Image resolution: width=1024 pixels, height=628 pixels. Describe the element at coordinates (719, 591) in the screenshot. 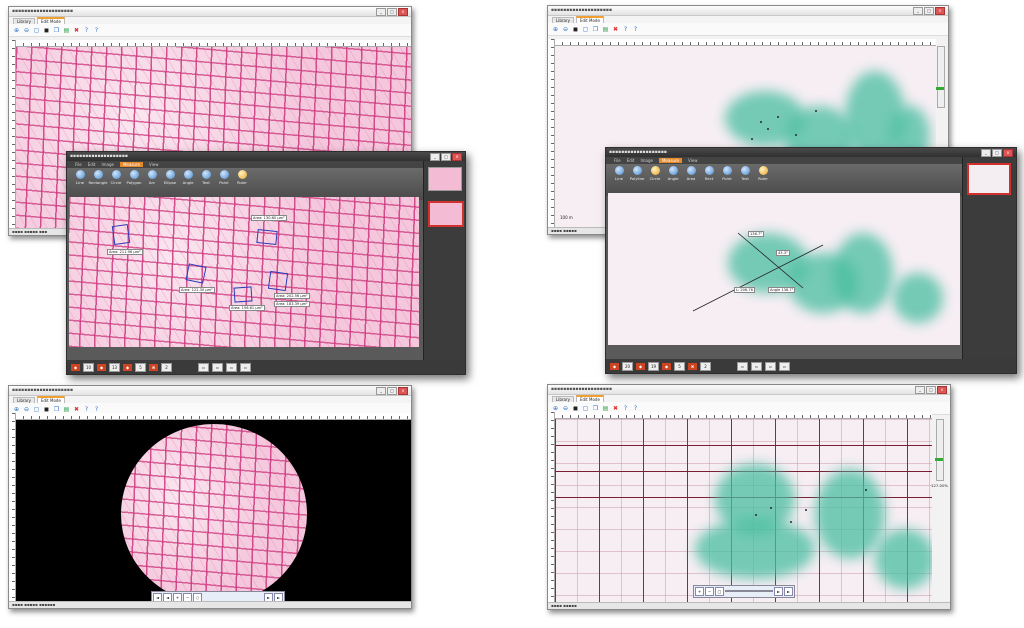

I see `fit-button: □` at that location.